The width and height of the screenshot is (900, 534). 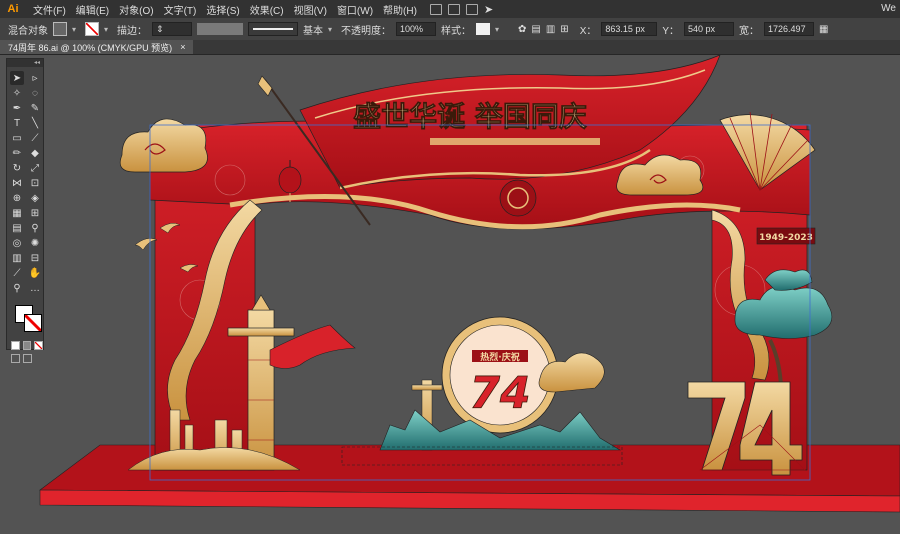 I want to click on arrange-documents-icon, so click(x=471, y=9).